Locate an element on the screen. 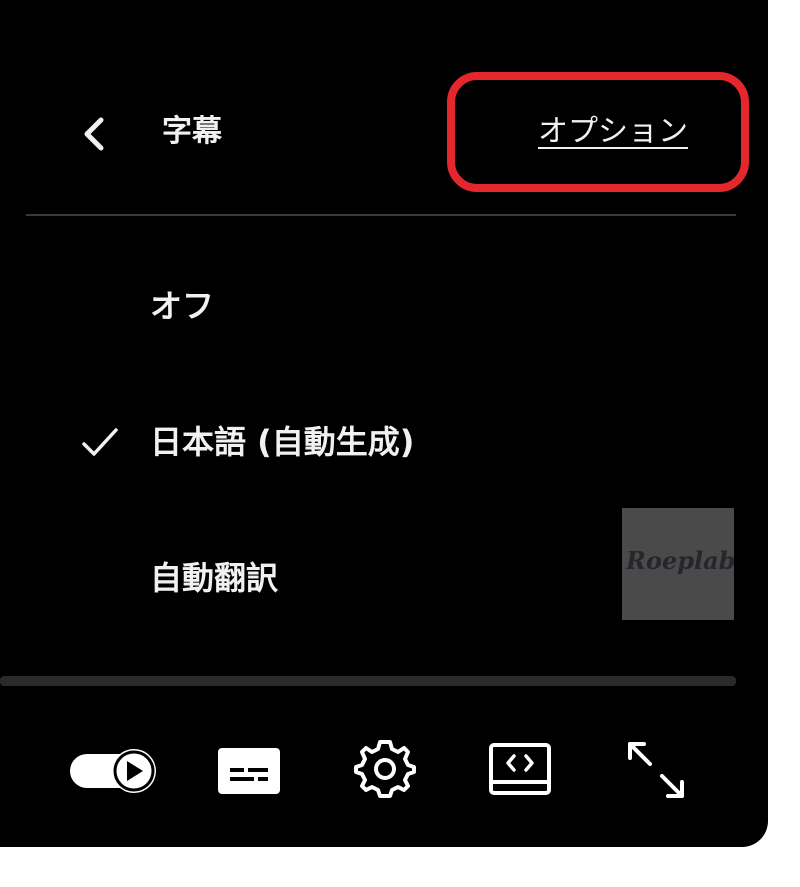 This screenshot has height=887, width=800. subtitles-icon is located at coordinates (249, 771).